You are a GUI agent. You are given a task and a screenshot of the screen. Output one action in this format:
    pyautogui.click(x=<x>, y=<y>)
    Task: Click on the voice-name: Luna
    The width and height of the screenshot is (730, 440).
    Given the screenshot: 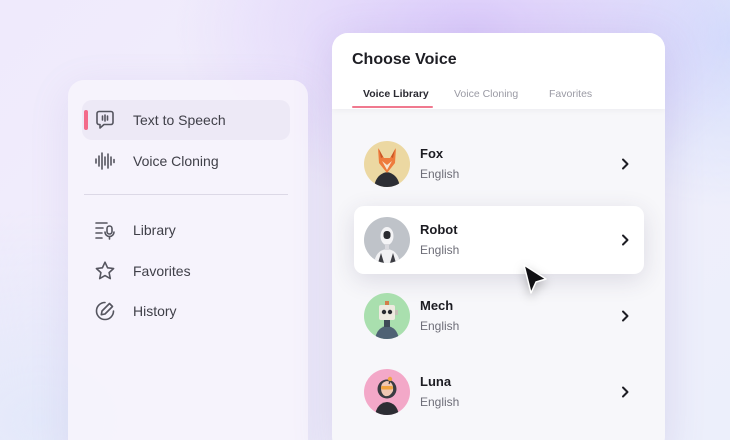 What is the action you would take?
    pyautogui.click(x=436, y=381)
    